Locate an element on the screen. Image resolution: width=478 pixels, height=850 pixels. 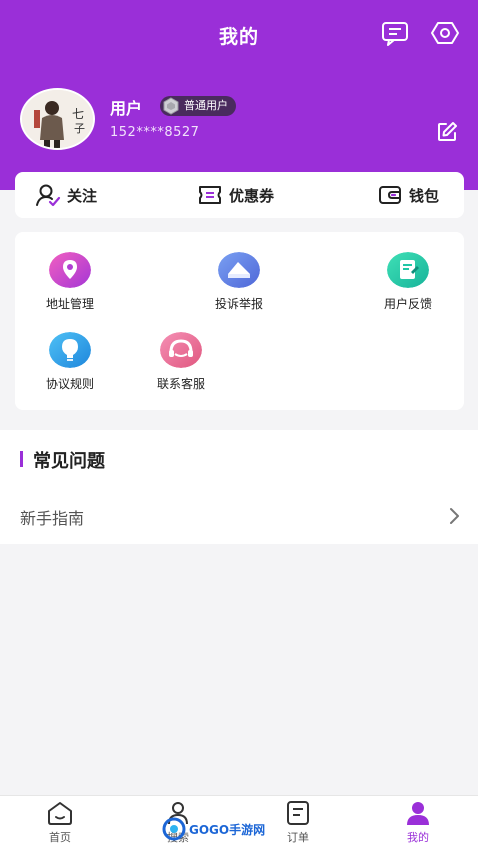
feedback-icon is located at coordinates (408, 270).